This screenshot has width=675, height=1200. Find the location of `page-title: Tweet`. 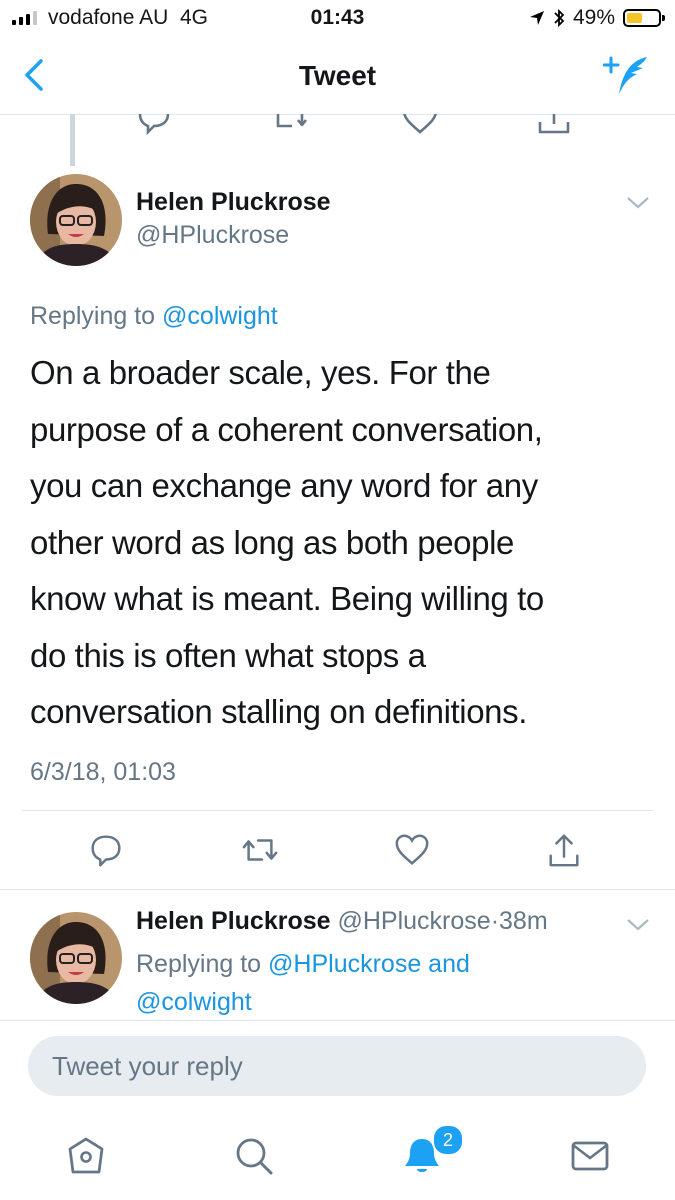

page-title: Tweet is located at coordinates (337, 75).